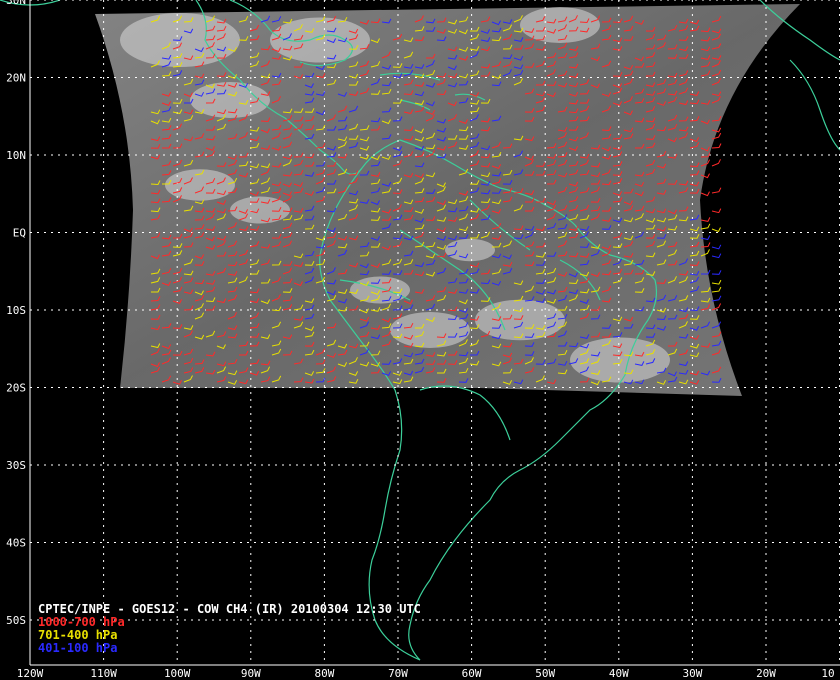 This screenshot has height=680, width=840. Describe the element at coordinates (16, 310) in the screenshot. I see `lat-label: 10S` at that location.